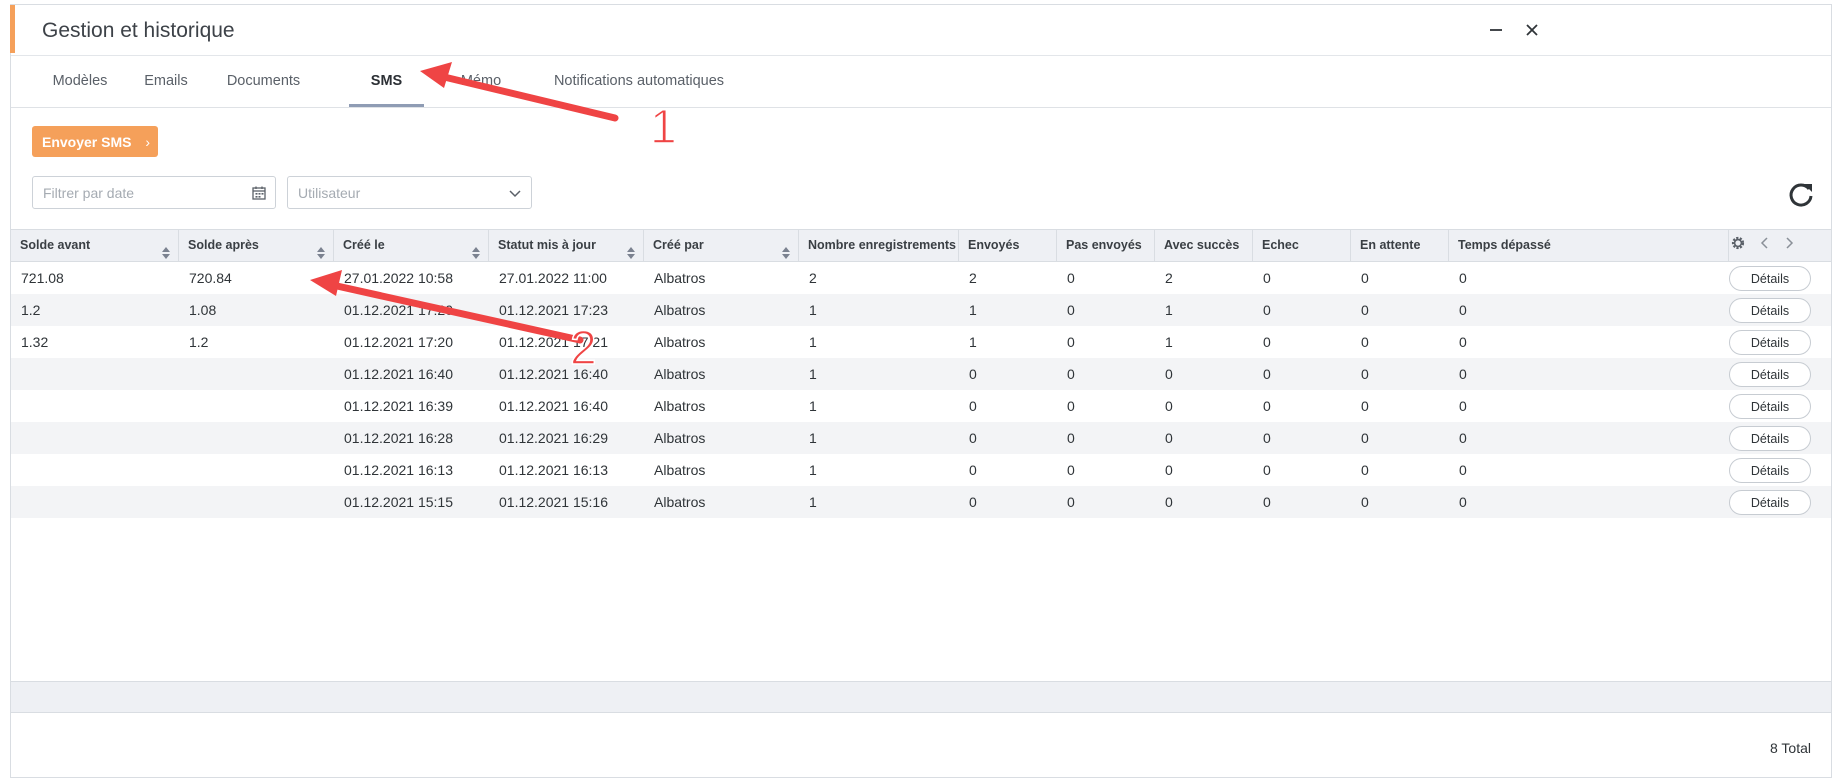  I want to click on column-header: En attente, so click(1400, 245).